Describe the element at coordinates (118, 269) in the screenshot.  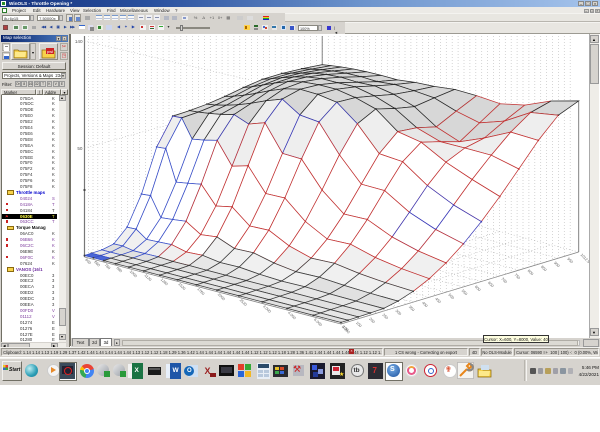
I see `svg-text: 880` at that location.